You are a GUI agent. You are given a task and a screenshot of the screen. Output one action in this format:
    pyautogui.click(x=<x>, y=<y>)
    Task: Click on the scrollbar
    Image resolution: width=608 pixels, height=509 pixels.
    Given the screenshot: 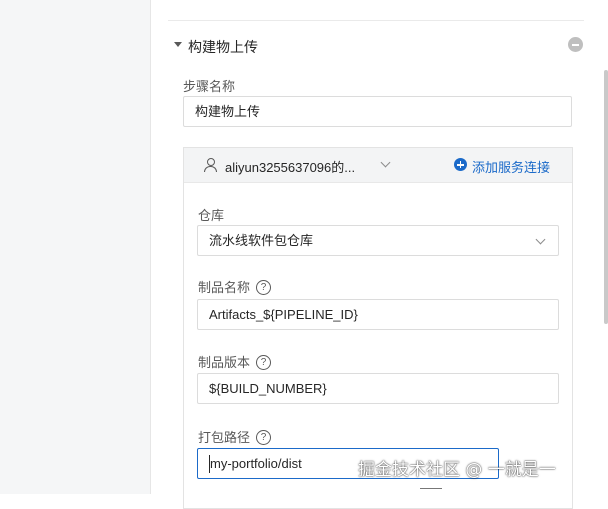 What is the action you would take?
    pyautogui.click(x=606, y=197)
    